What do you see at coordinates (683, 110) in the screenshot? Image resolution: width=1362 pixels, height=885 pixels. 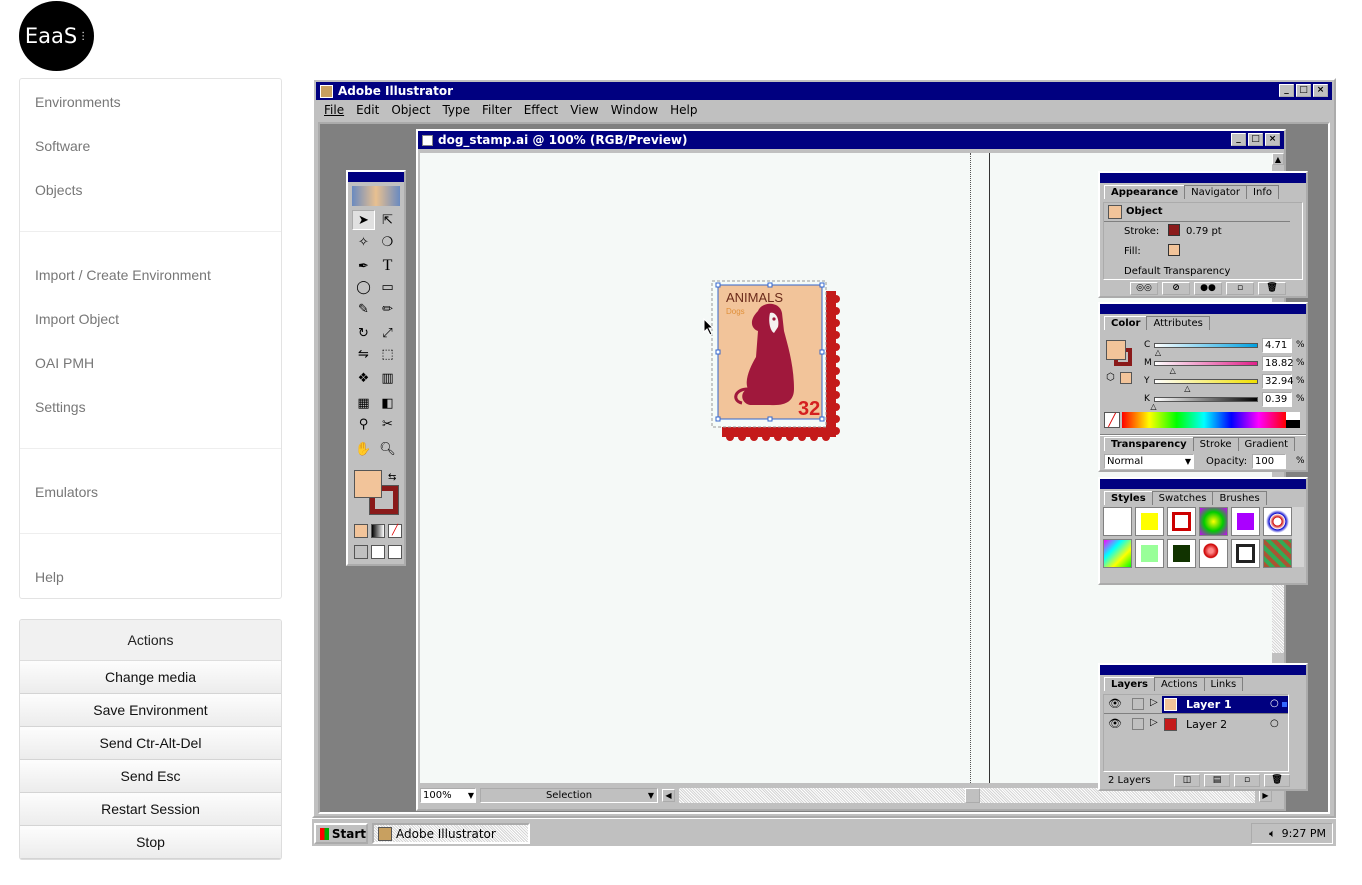 I see `menu-help: Help` at bounding box center [683, 110].